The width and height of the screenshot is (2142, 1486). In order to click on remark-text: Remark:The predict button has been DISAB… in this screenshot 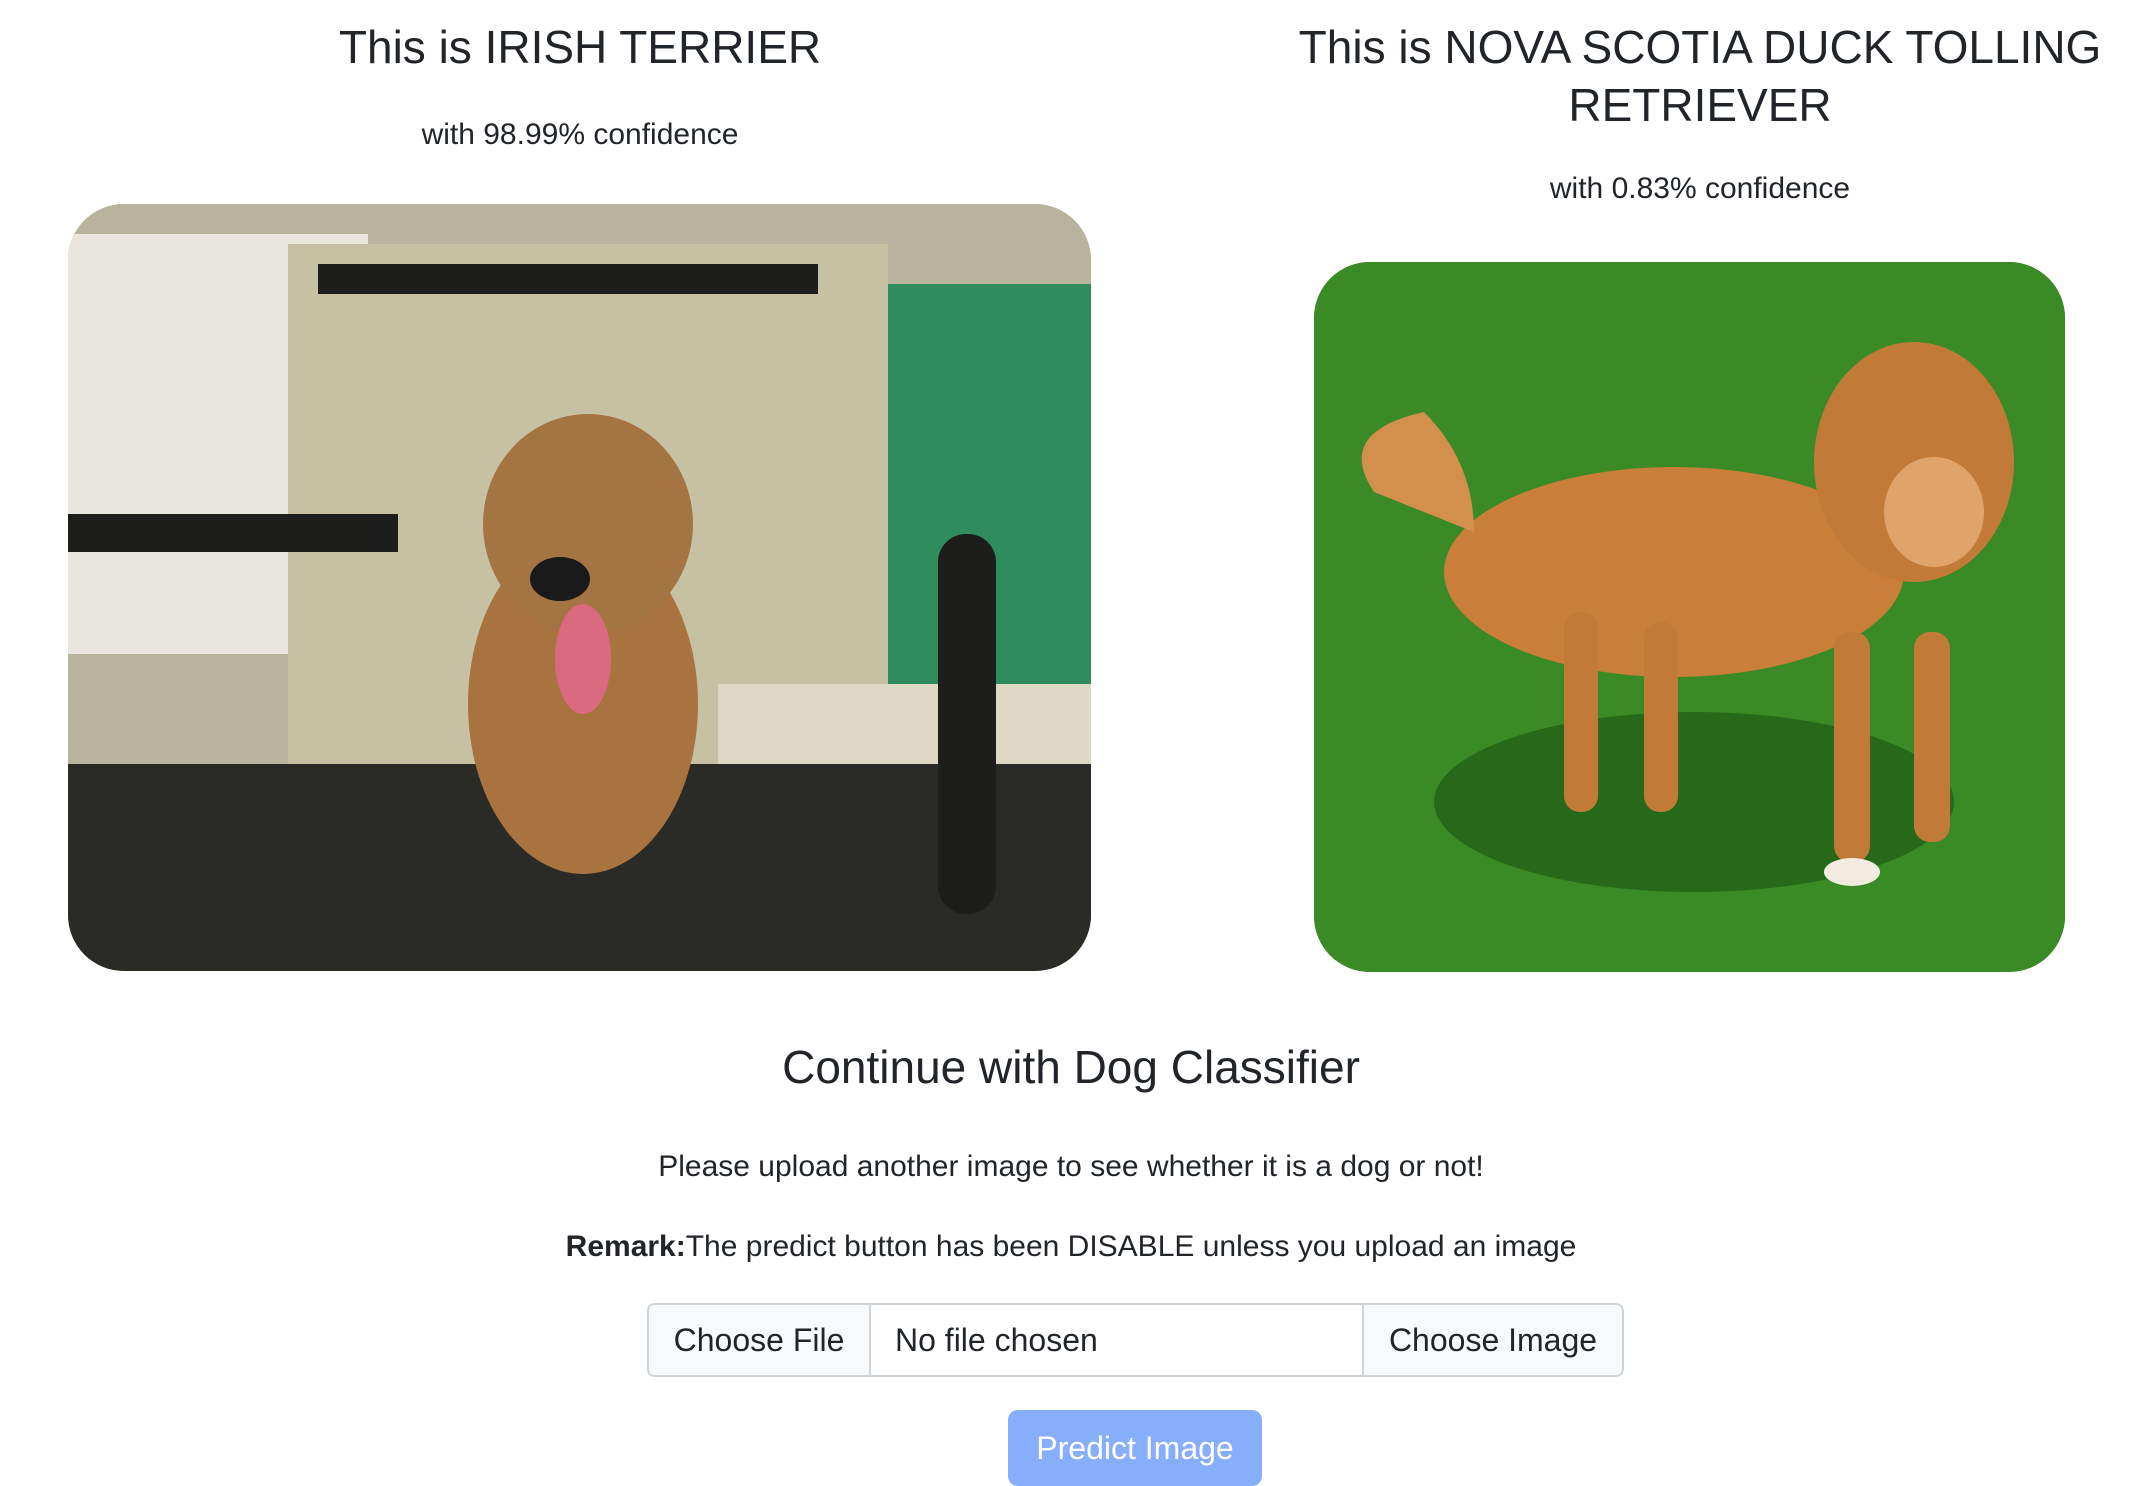, I will do `click(1071, 1247)`.